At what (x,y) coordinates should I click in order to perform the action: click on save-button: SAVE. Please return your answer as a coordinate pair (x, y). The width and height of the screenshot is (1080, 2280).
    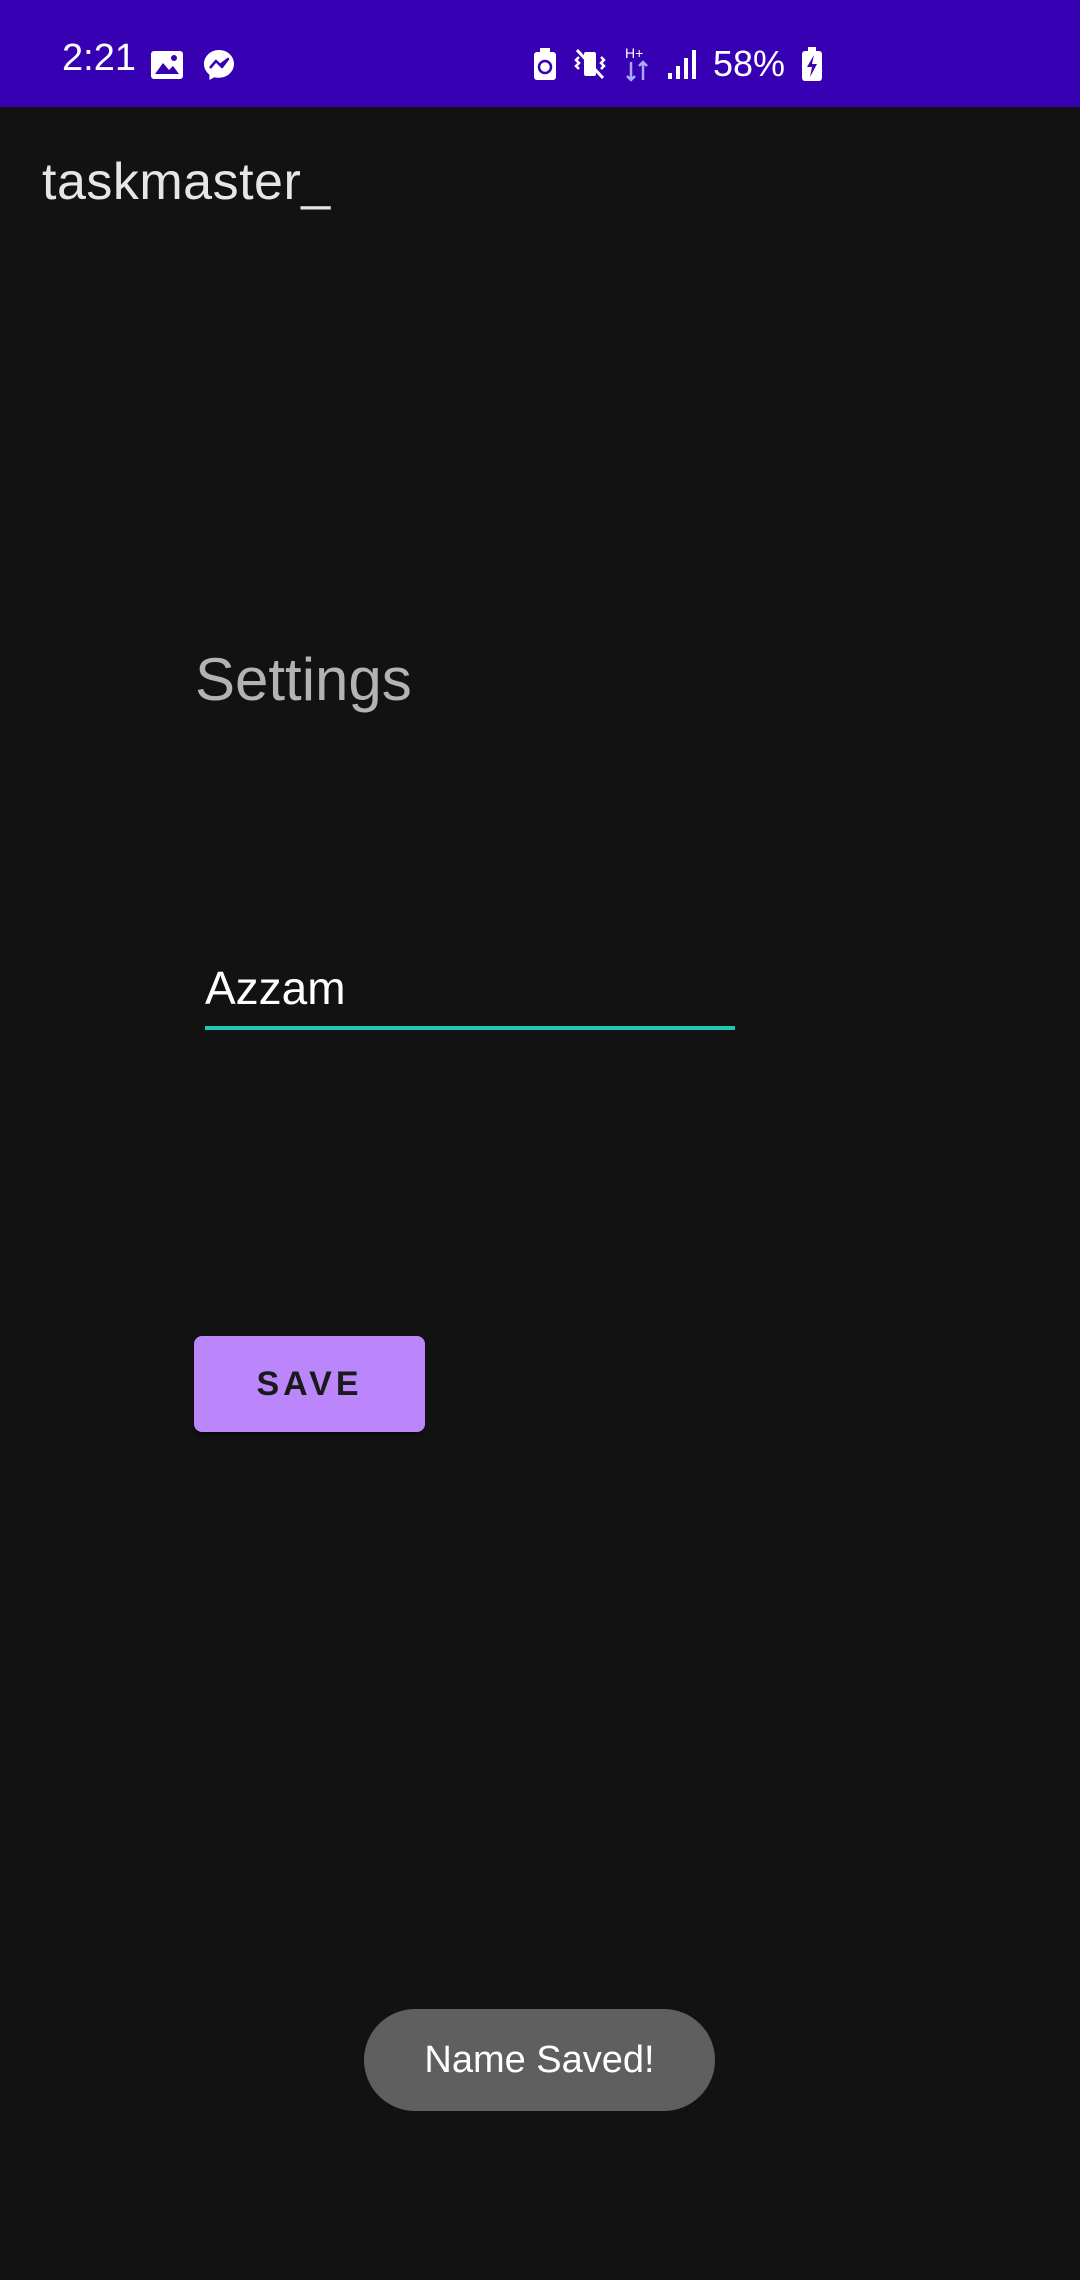
    Looking at the image, I should click on (309, 1384).